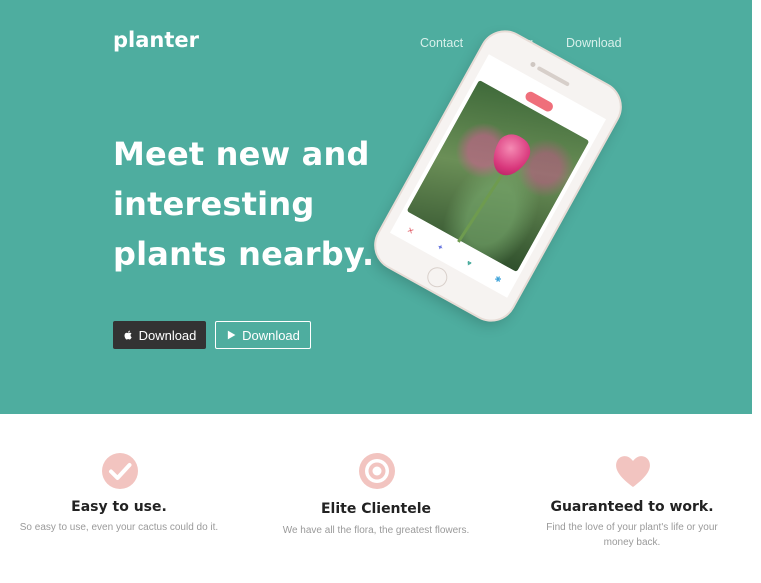 The height and width of the screenshot is (583, 761). What do you see at coordinates (469, 263) in the screenshot?
I see `favorite-icon: ♥` at bounding box center [469, 263].